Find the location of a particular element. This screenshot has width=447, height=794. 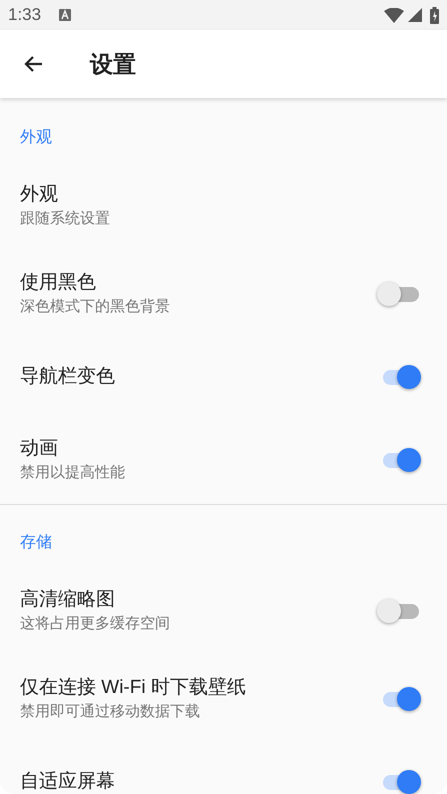

setting-title: 导航栏变色 is located at coordinates (68, 377).